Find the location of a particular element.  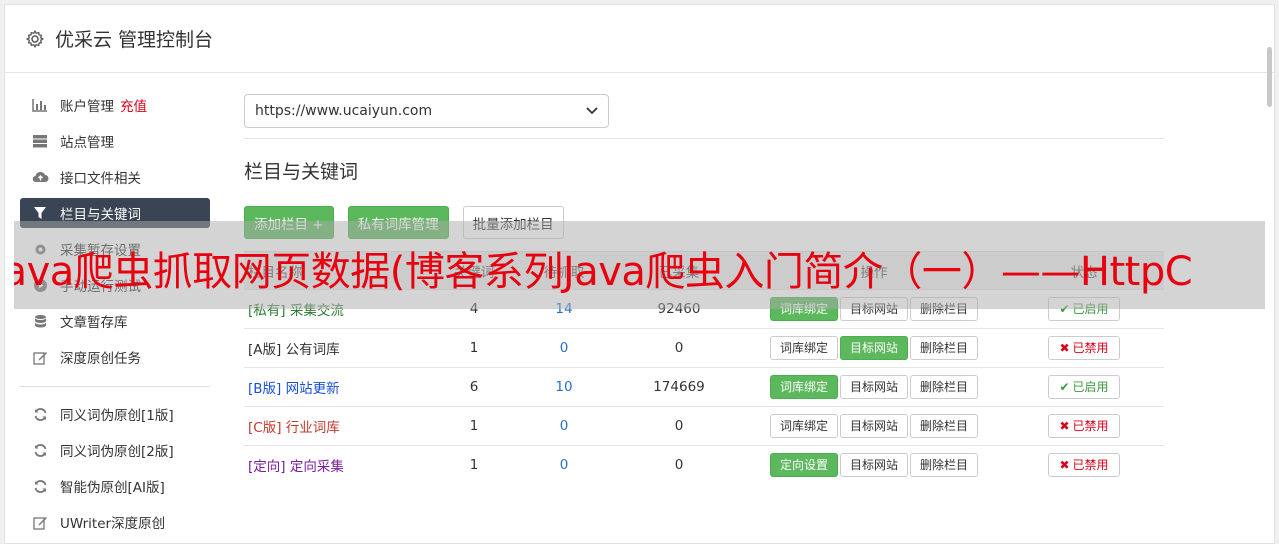

column-name-cell: [定向] 定向采集 is located at coordinates (339, 465).